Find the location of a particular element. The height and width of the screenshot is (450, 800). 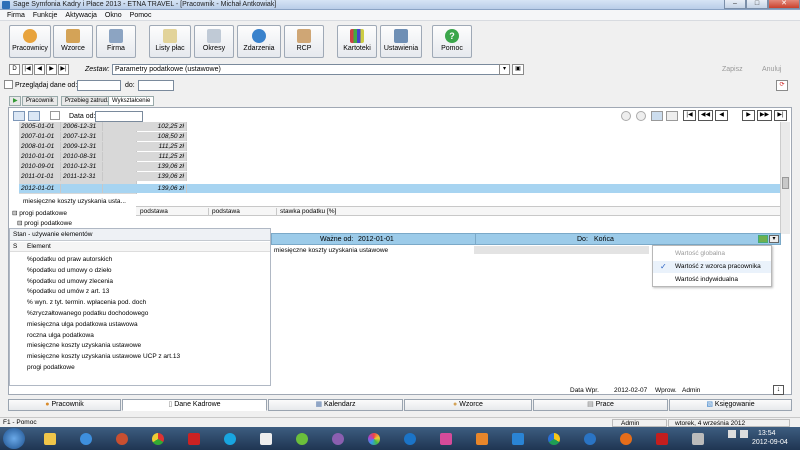

remove-icon is located at coordinates (641, 116).